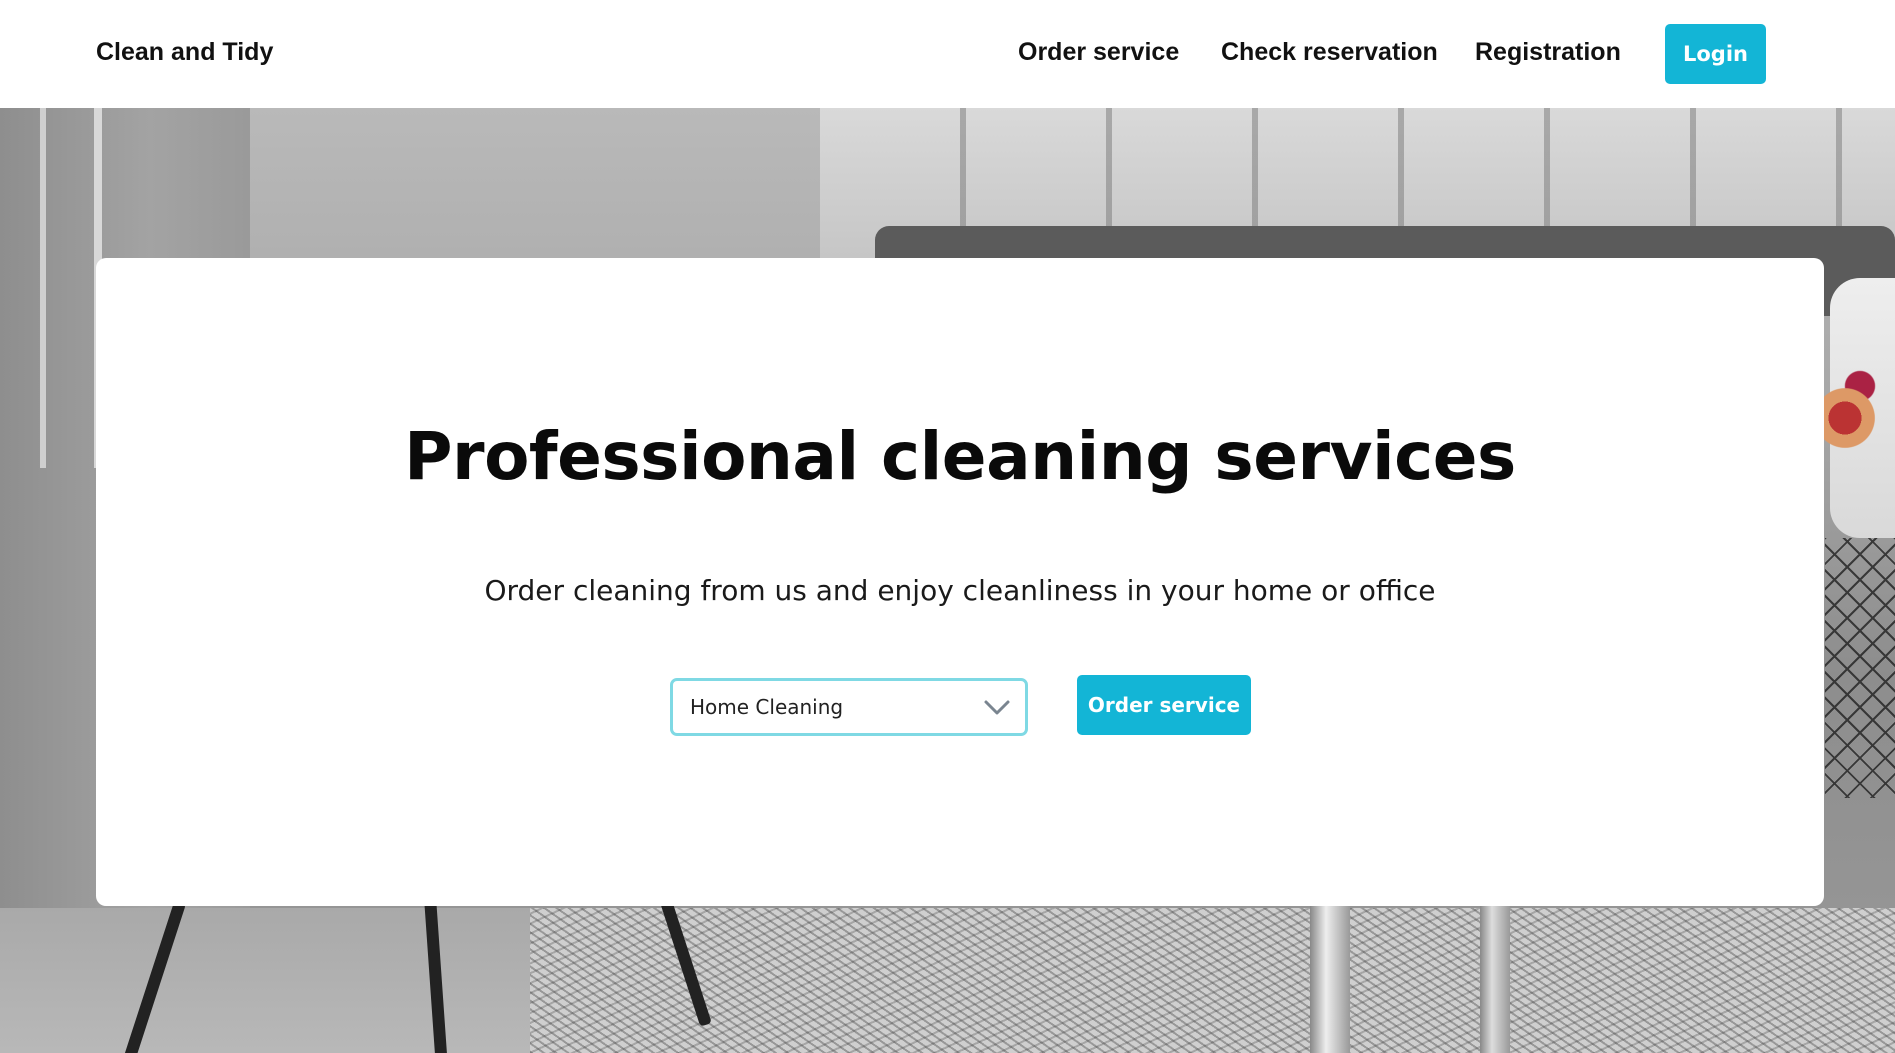 The height and width of the screenshot is (1053, 1895). What do you see at coordinates (1098, 52) in the screenshot?
I see `nav-link-order-service: Order service` at bounding box center [1098, 52].